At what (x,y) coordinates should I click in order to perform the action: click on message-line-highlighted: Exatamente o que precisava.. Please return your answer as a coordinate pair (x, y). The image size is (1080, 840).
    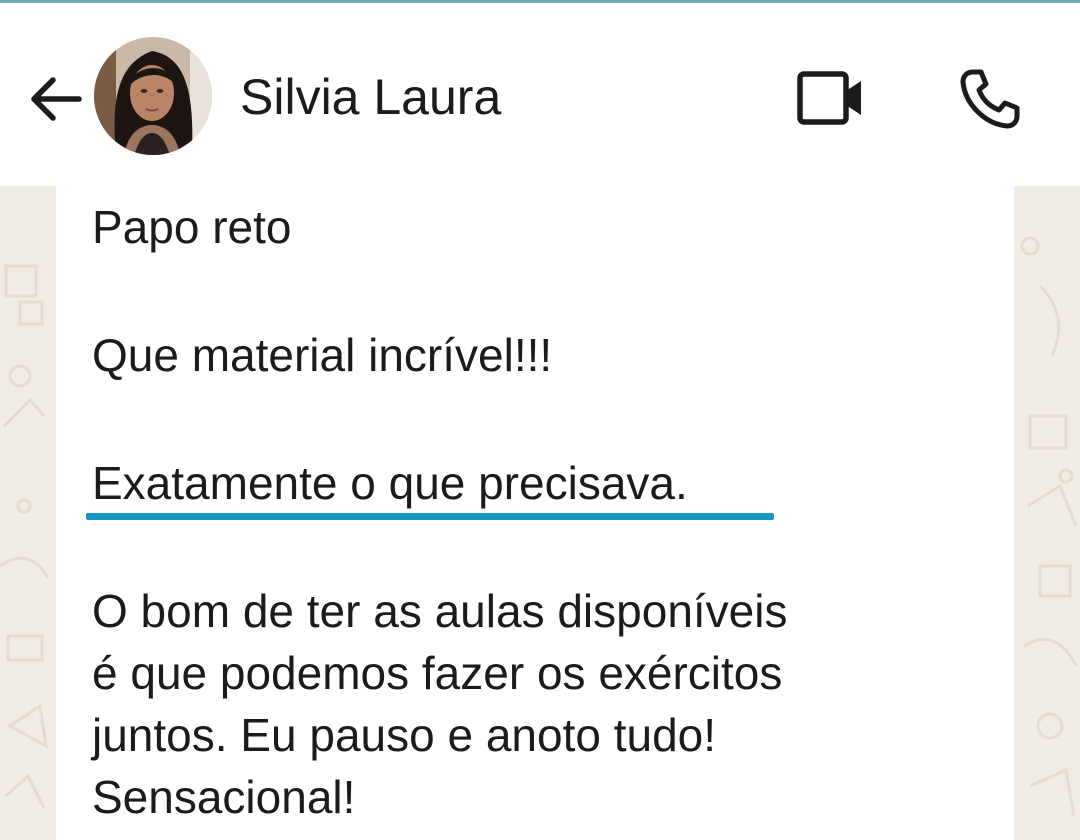
    Looking at the image, I should click on (390, 483).